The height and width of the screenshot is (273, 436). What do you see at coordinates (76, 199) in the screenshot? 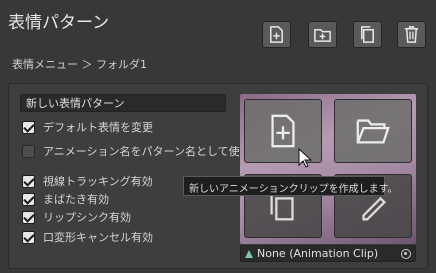
I see `option-label: まばたき有効` at bounding box center [76, 199].